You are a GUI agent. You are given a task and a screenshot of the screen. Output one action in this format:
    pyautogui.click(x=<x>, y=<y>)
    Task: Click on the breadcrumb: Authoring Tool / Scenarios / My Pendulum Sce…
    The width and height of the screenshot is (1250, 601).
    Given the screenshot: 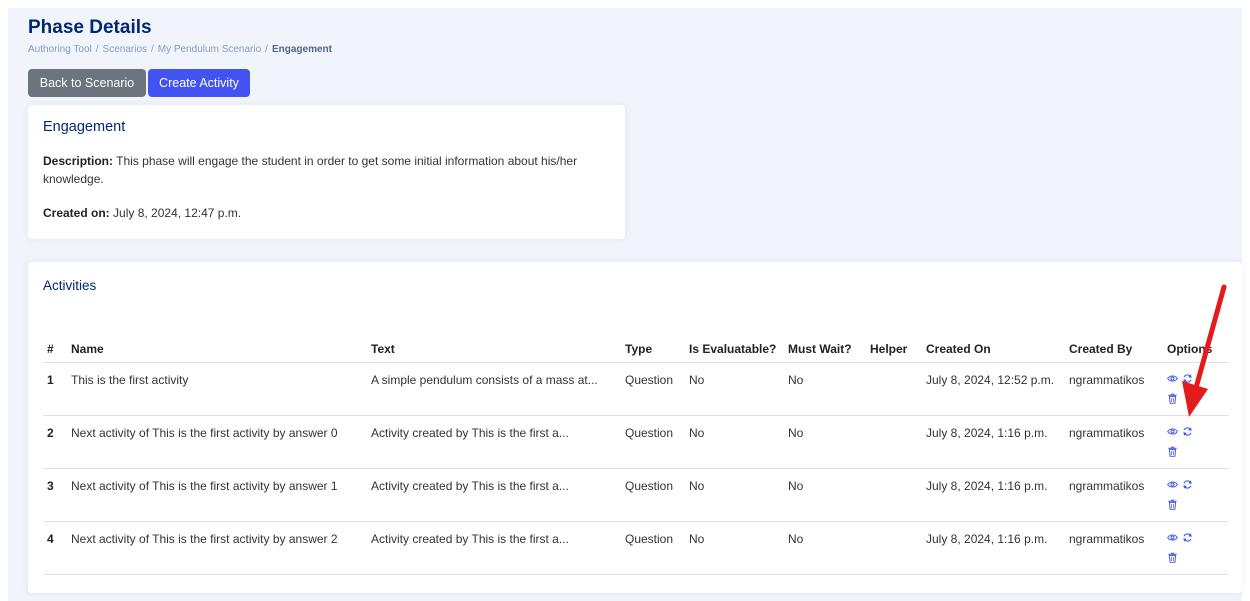 What is the action you would take?
    pyautogui.click(x=180, y=49)
    